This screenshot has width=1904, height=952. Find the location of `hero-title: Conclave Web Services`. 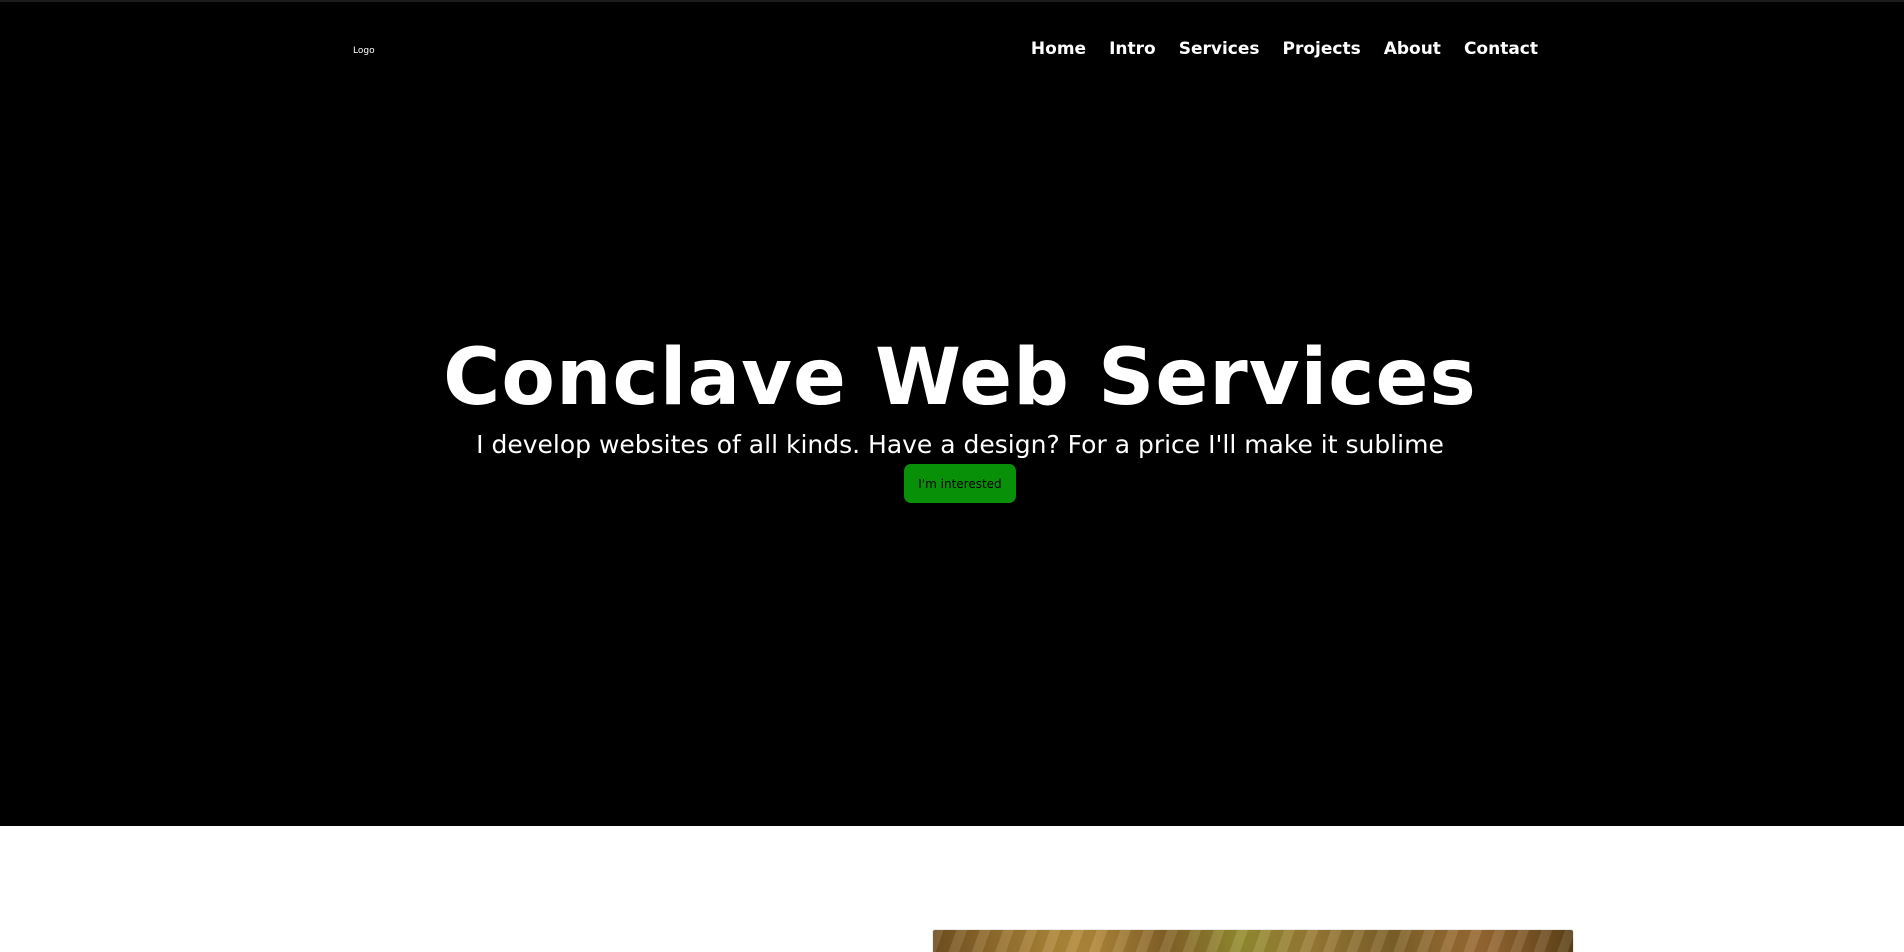

hero-title: Conclave Web Services is located at coordinates (960, 378).